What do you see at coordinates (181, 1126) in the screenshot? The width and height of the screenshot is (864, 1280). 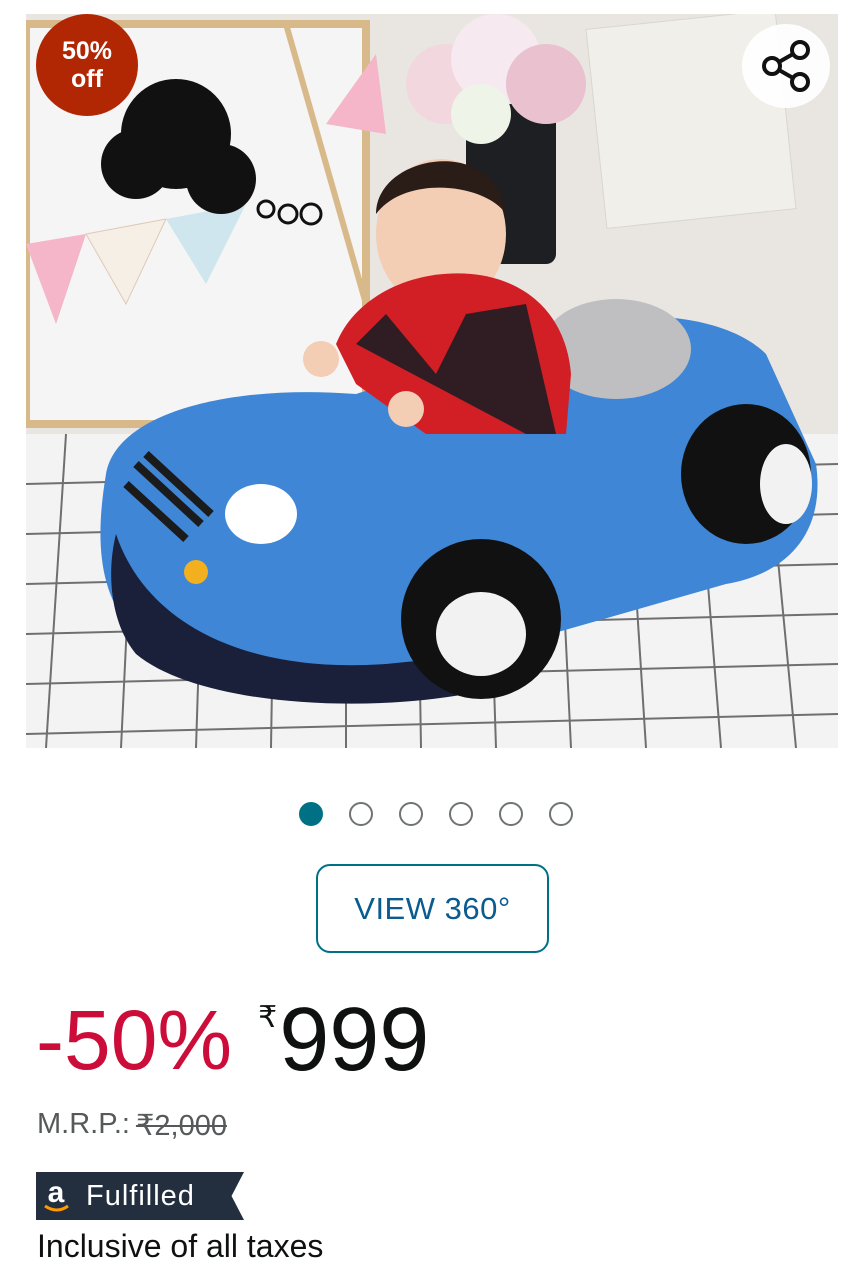 I see `mrp-value: ₹2,000` at bounding box center [181, 1126].